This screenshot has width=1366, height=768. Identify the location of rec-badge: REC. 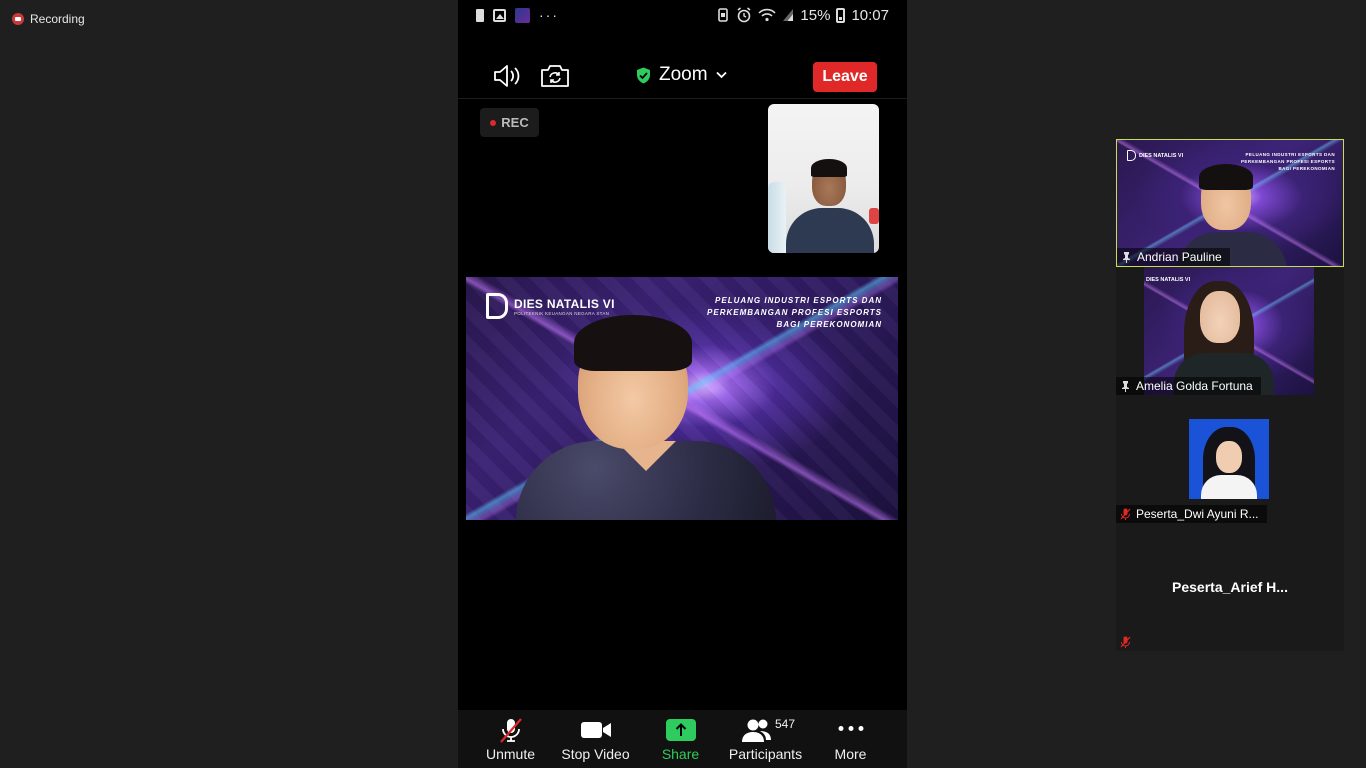
(509, 122).